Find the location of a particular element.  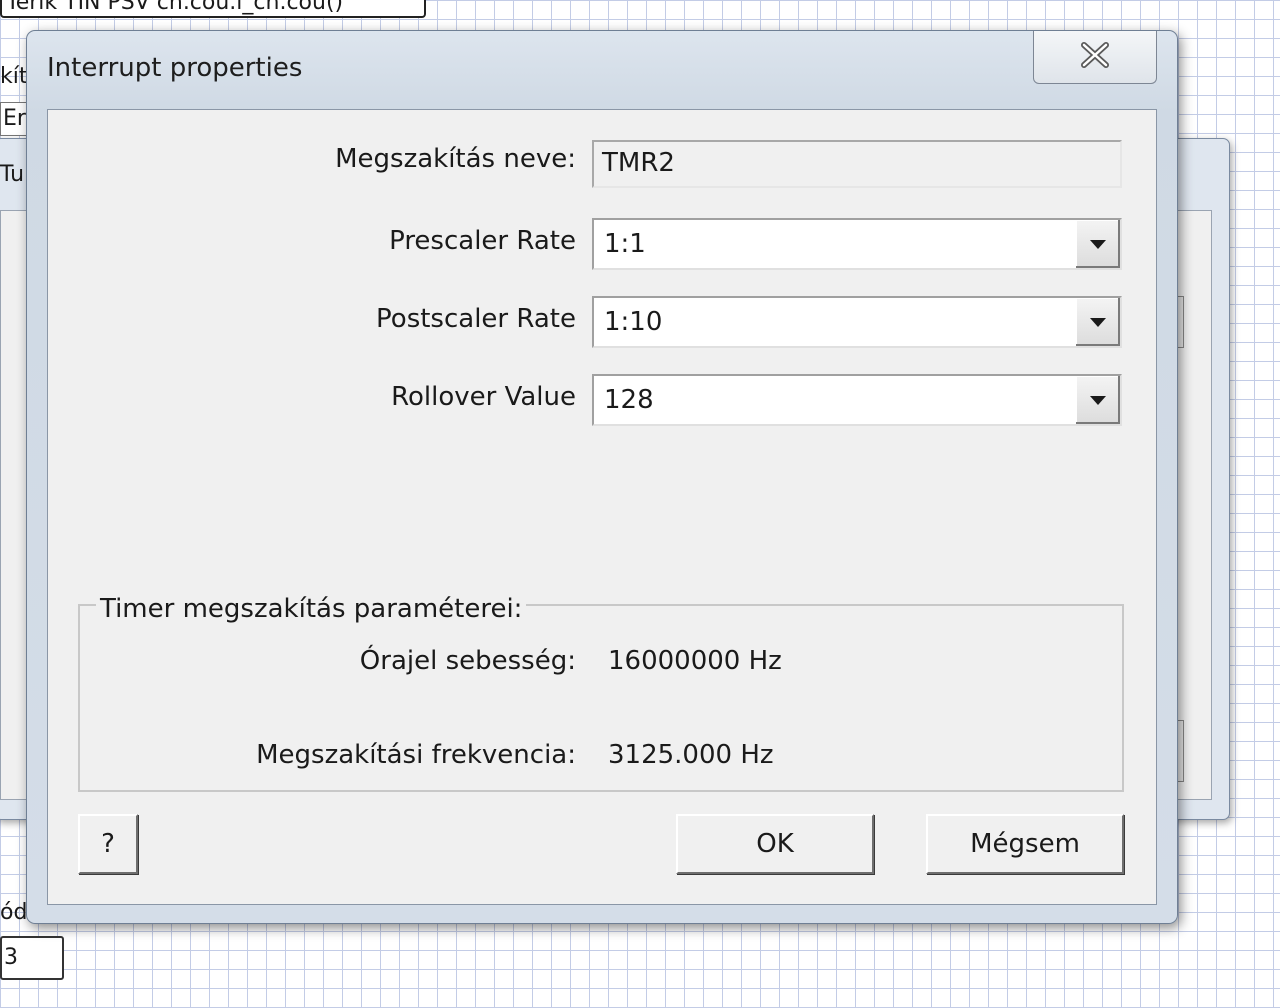

rollover-dropdown: 128 is located at coordinates (857, 400).